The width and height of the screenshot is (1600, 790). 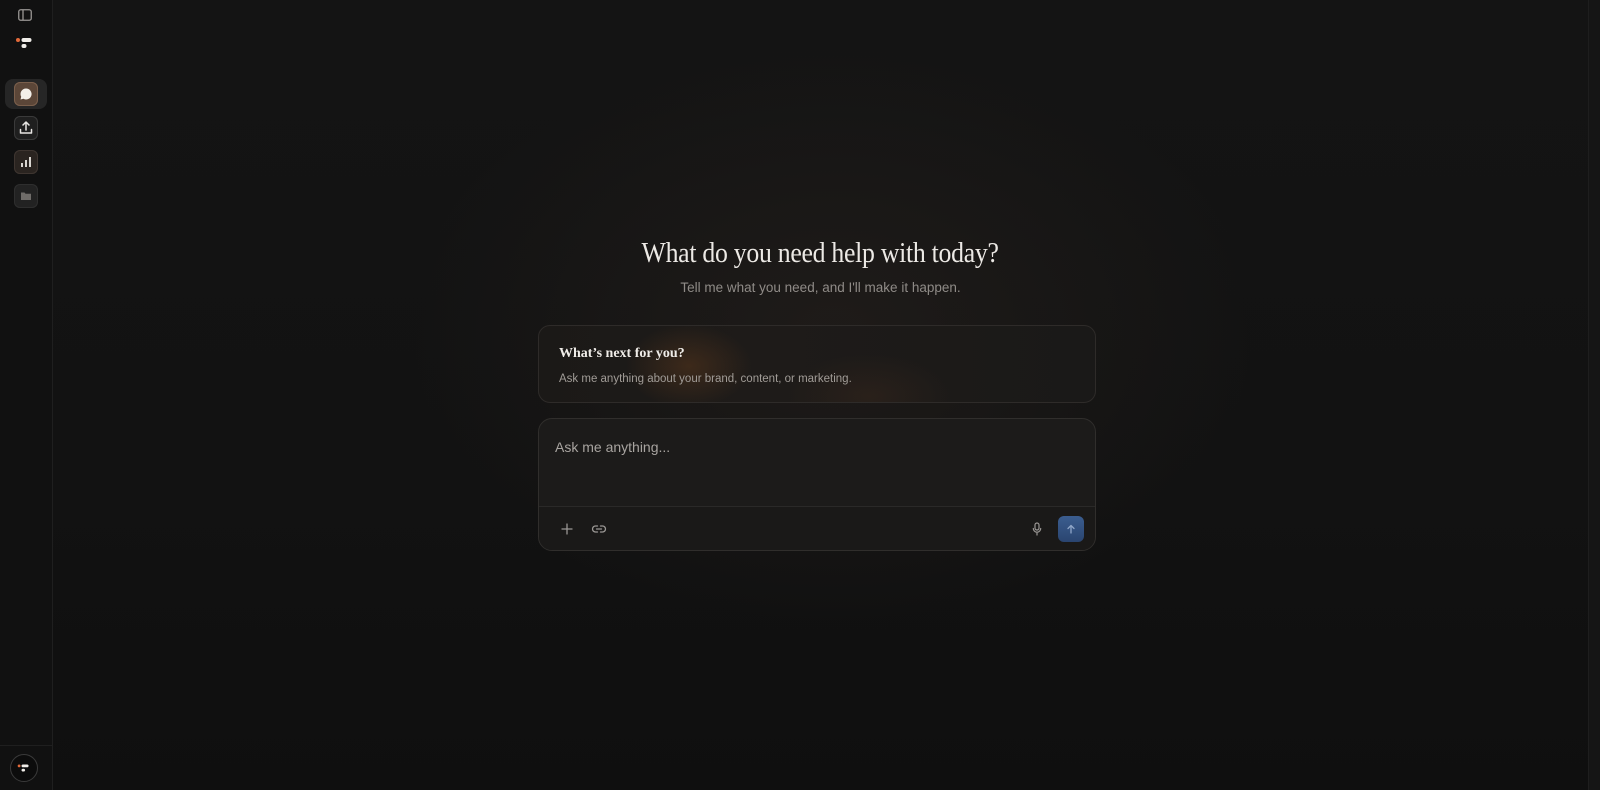 I want to click on sidebar-item-upload, so click(x=26, y=128).